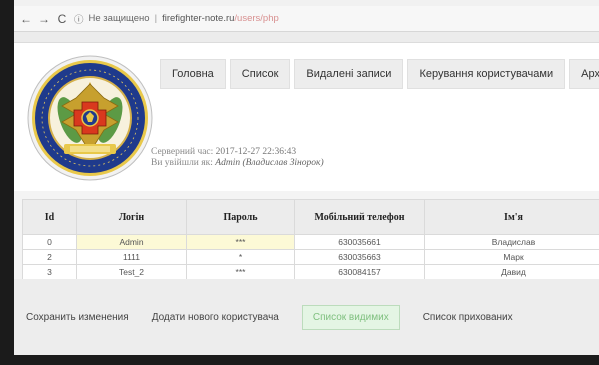 This screenshot has height=365, width=599. I want to click on login-value: Admin, so click(131, 242).